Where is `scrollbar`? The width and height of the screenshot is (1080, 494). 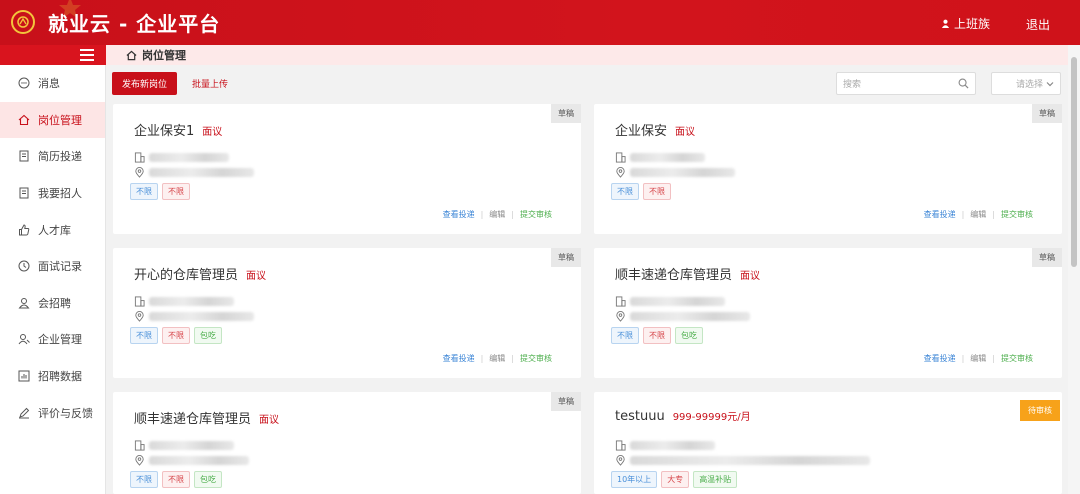
scrollbar is located at coordinates (1074, 269).